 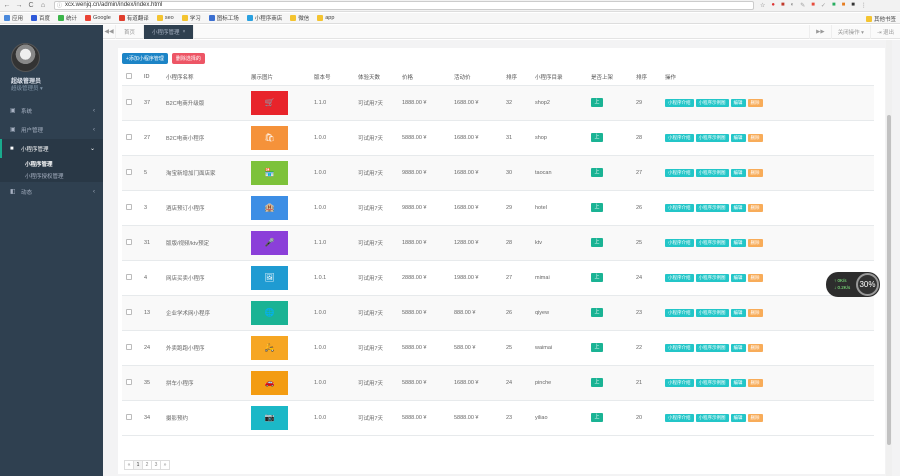 I want to click on bookmark-item: seo, so click(x=165, y=18).